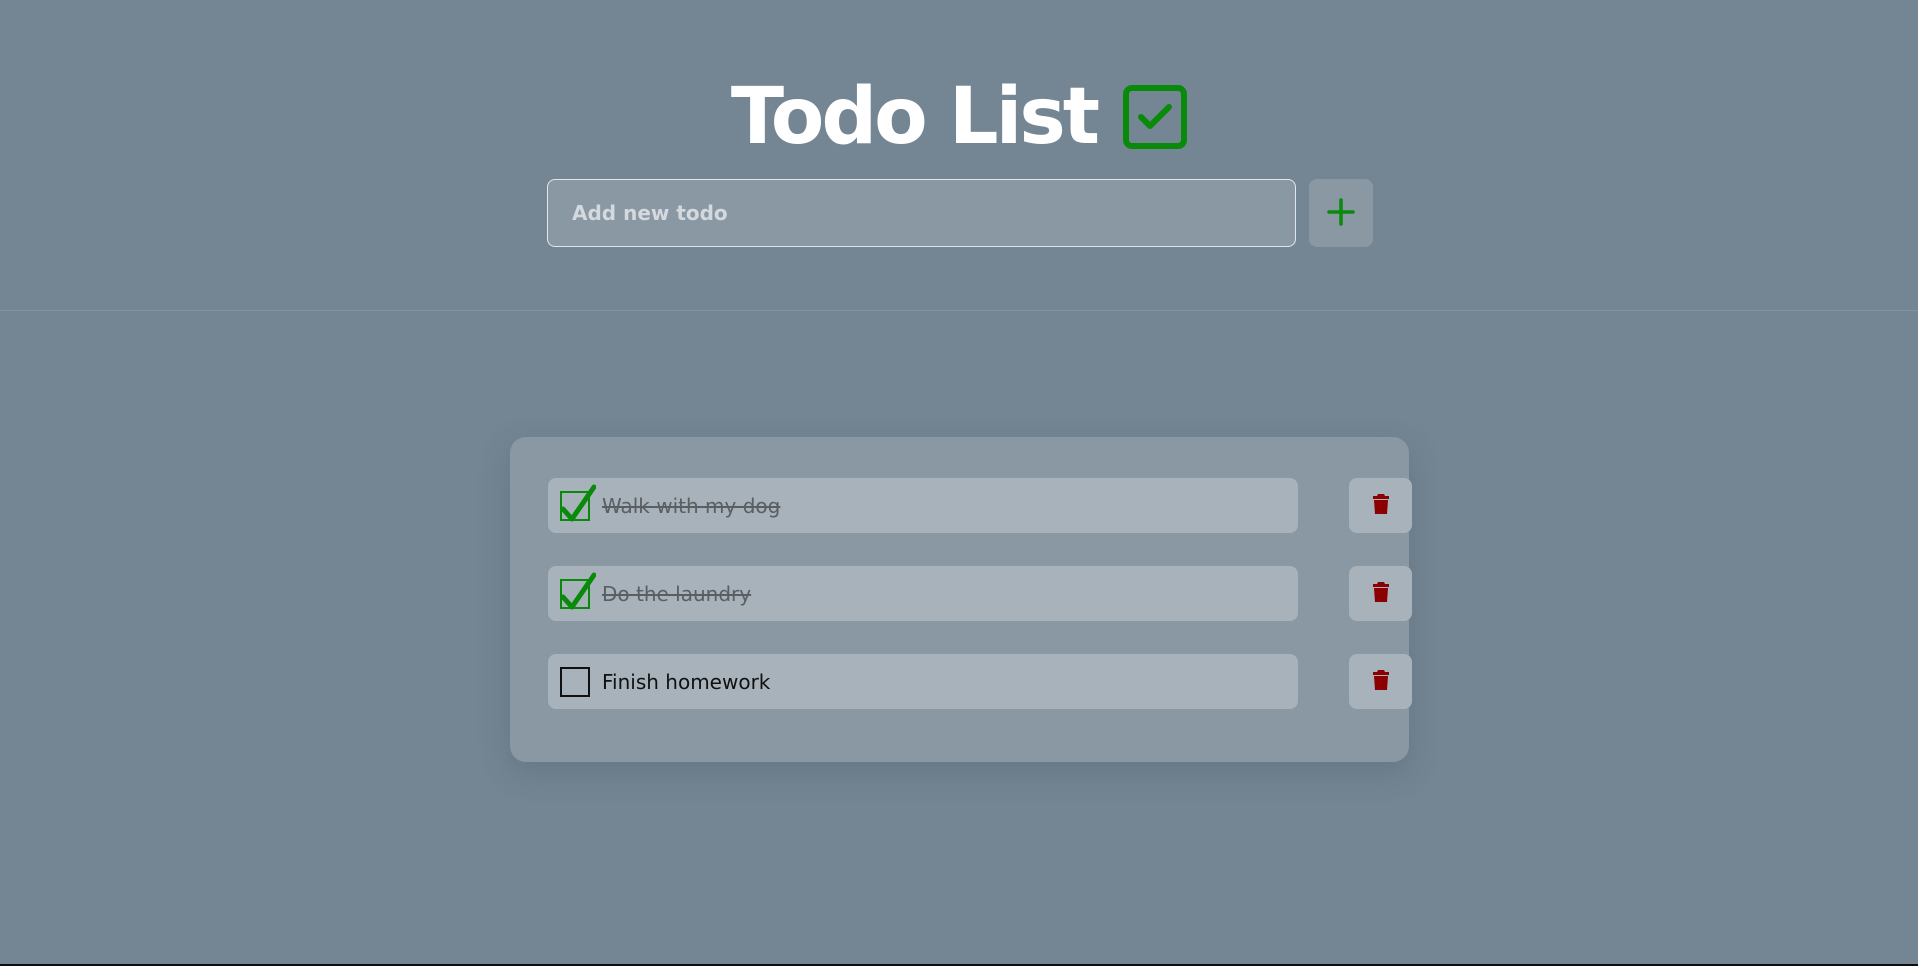 The width and height of the screenshot is (1918, 966). I want to click on checkbox-box, so click(575, 681).